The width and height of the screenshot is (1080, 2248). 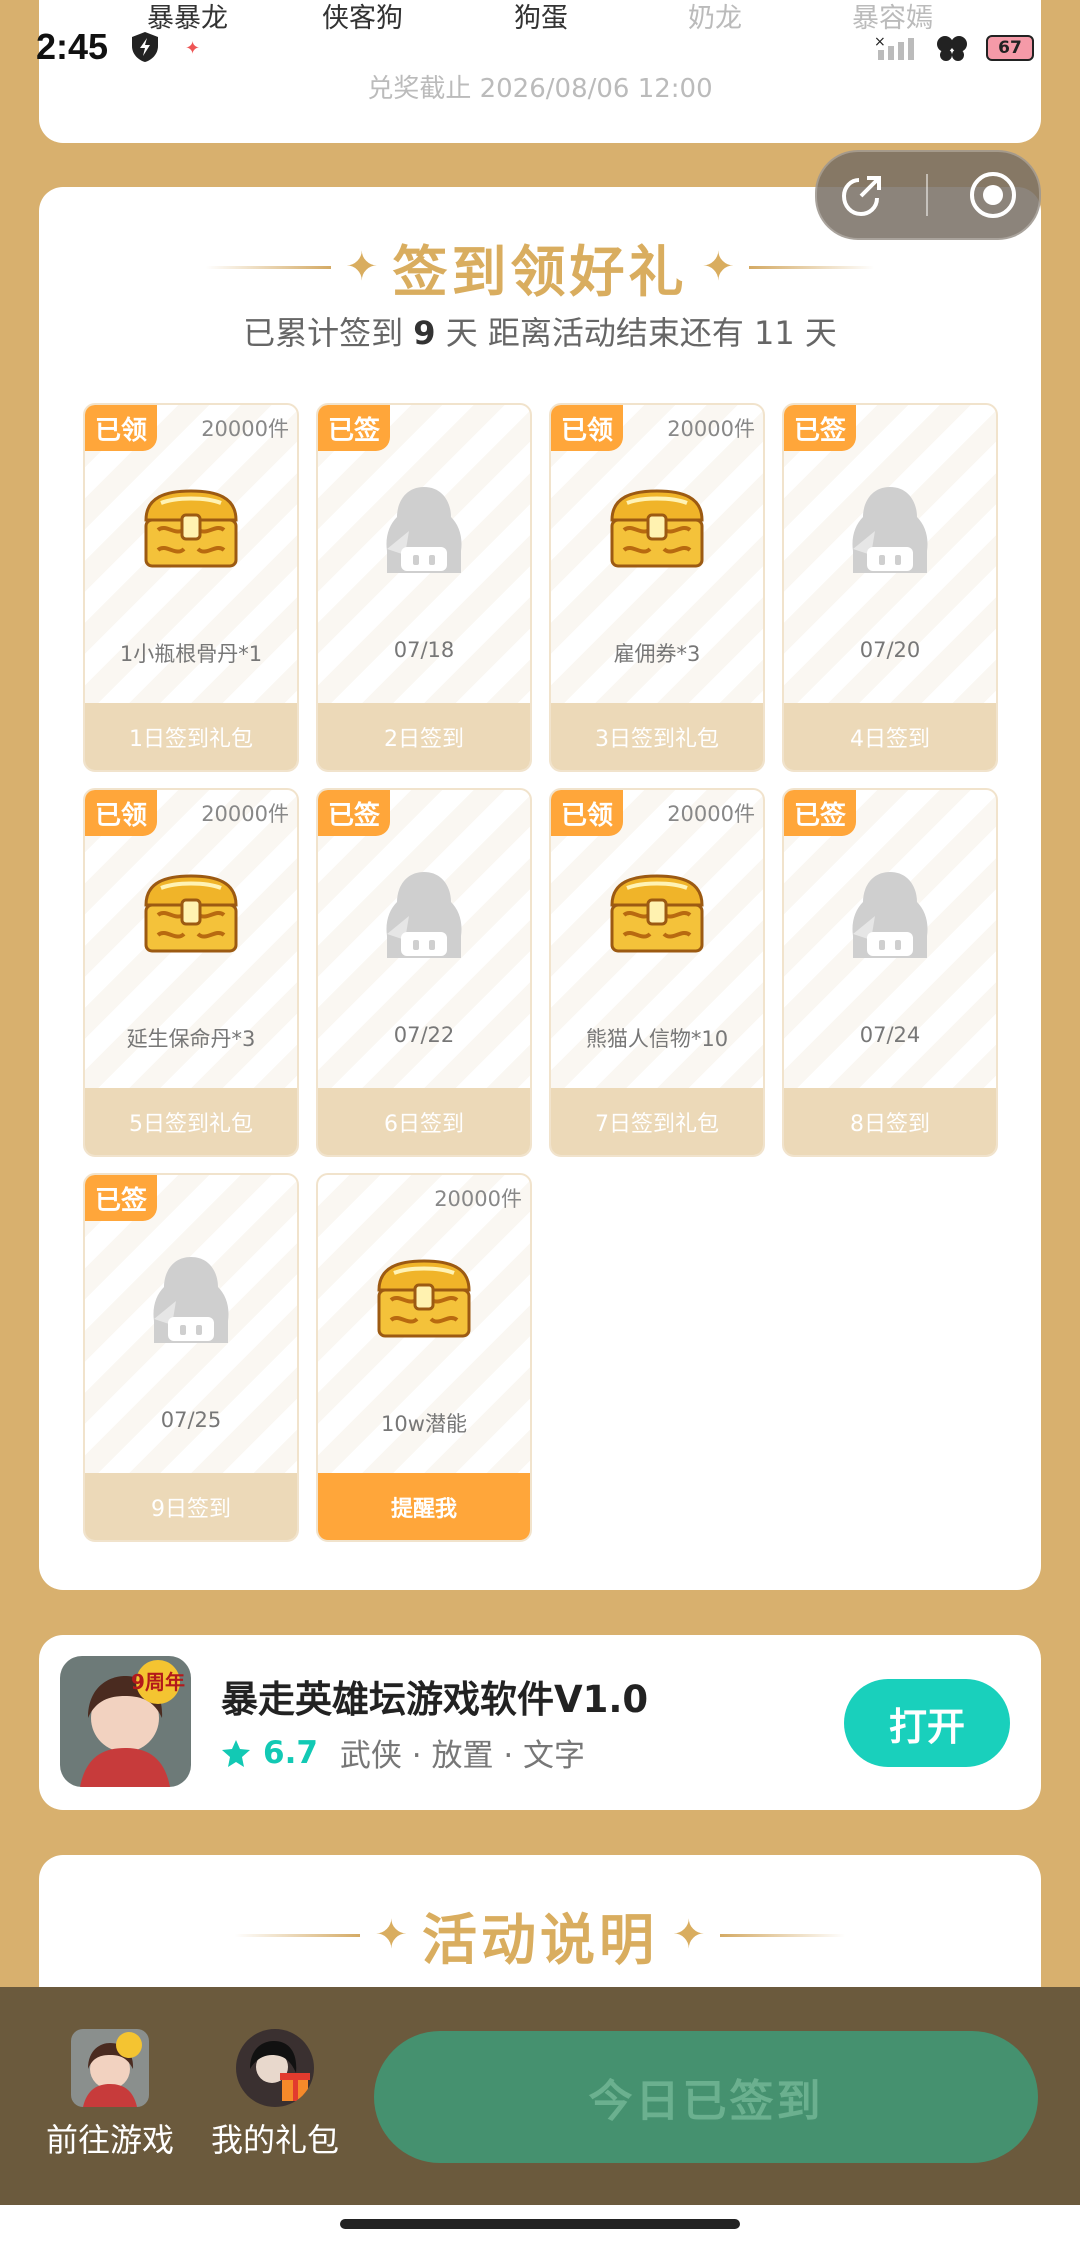 I want to click on day-footer: 7日签到礼包, so click(x=657, y=1121).